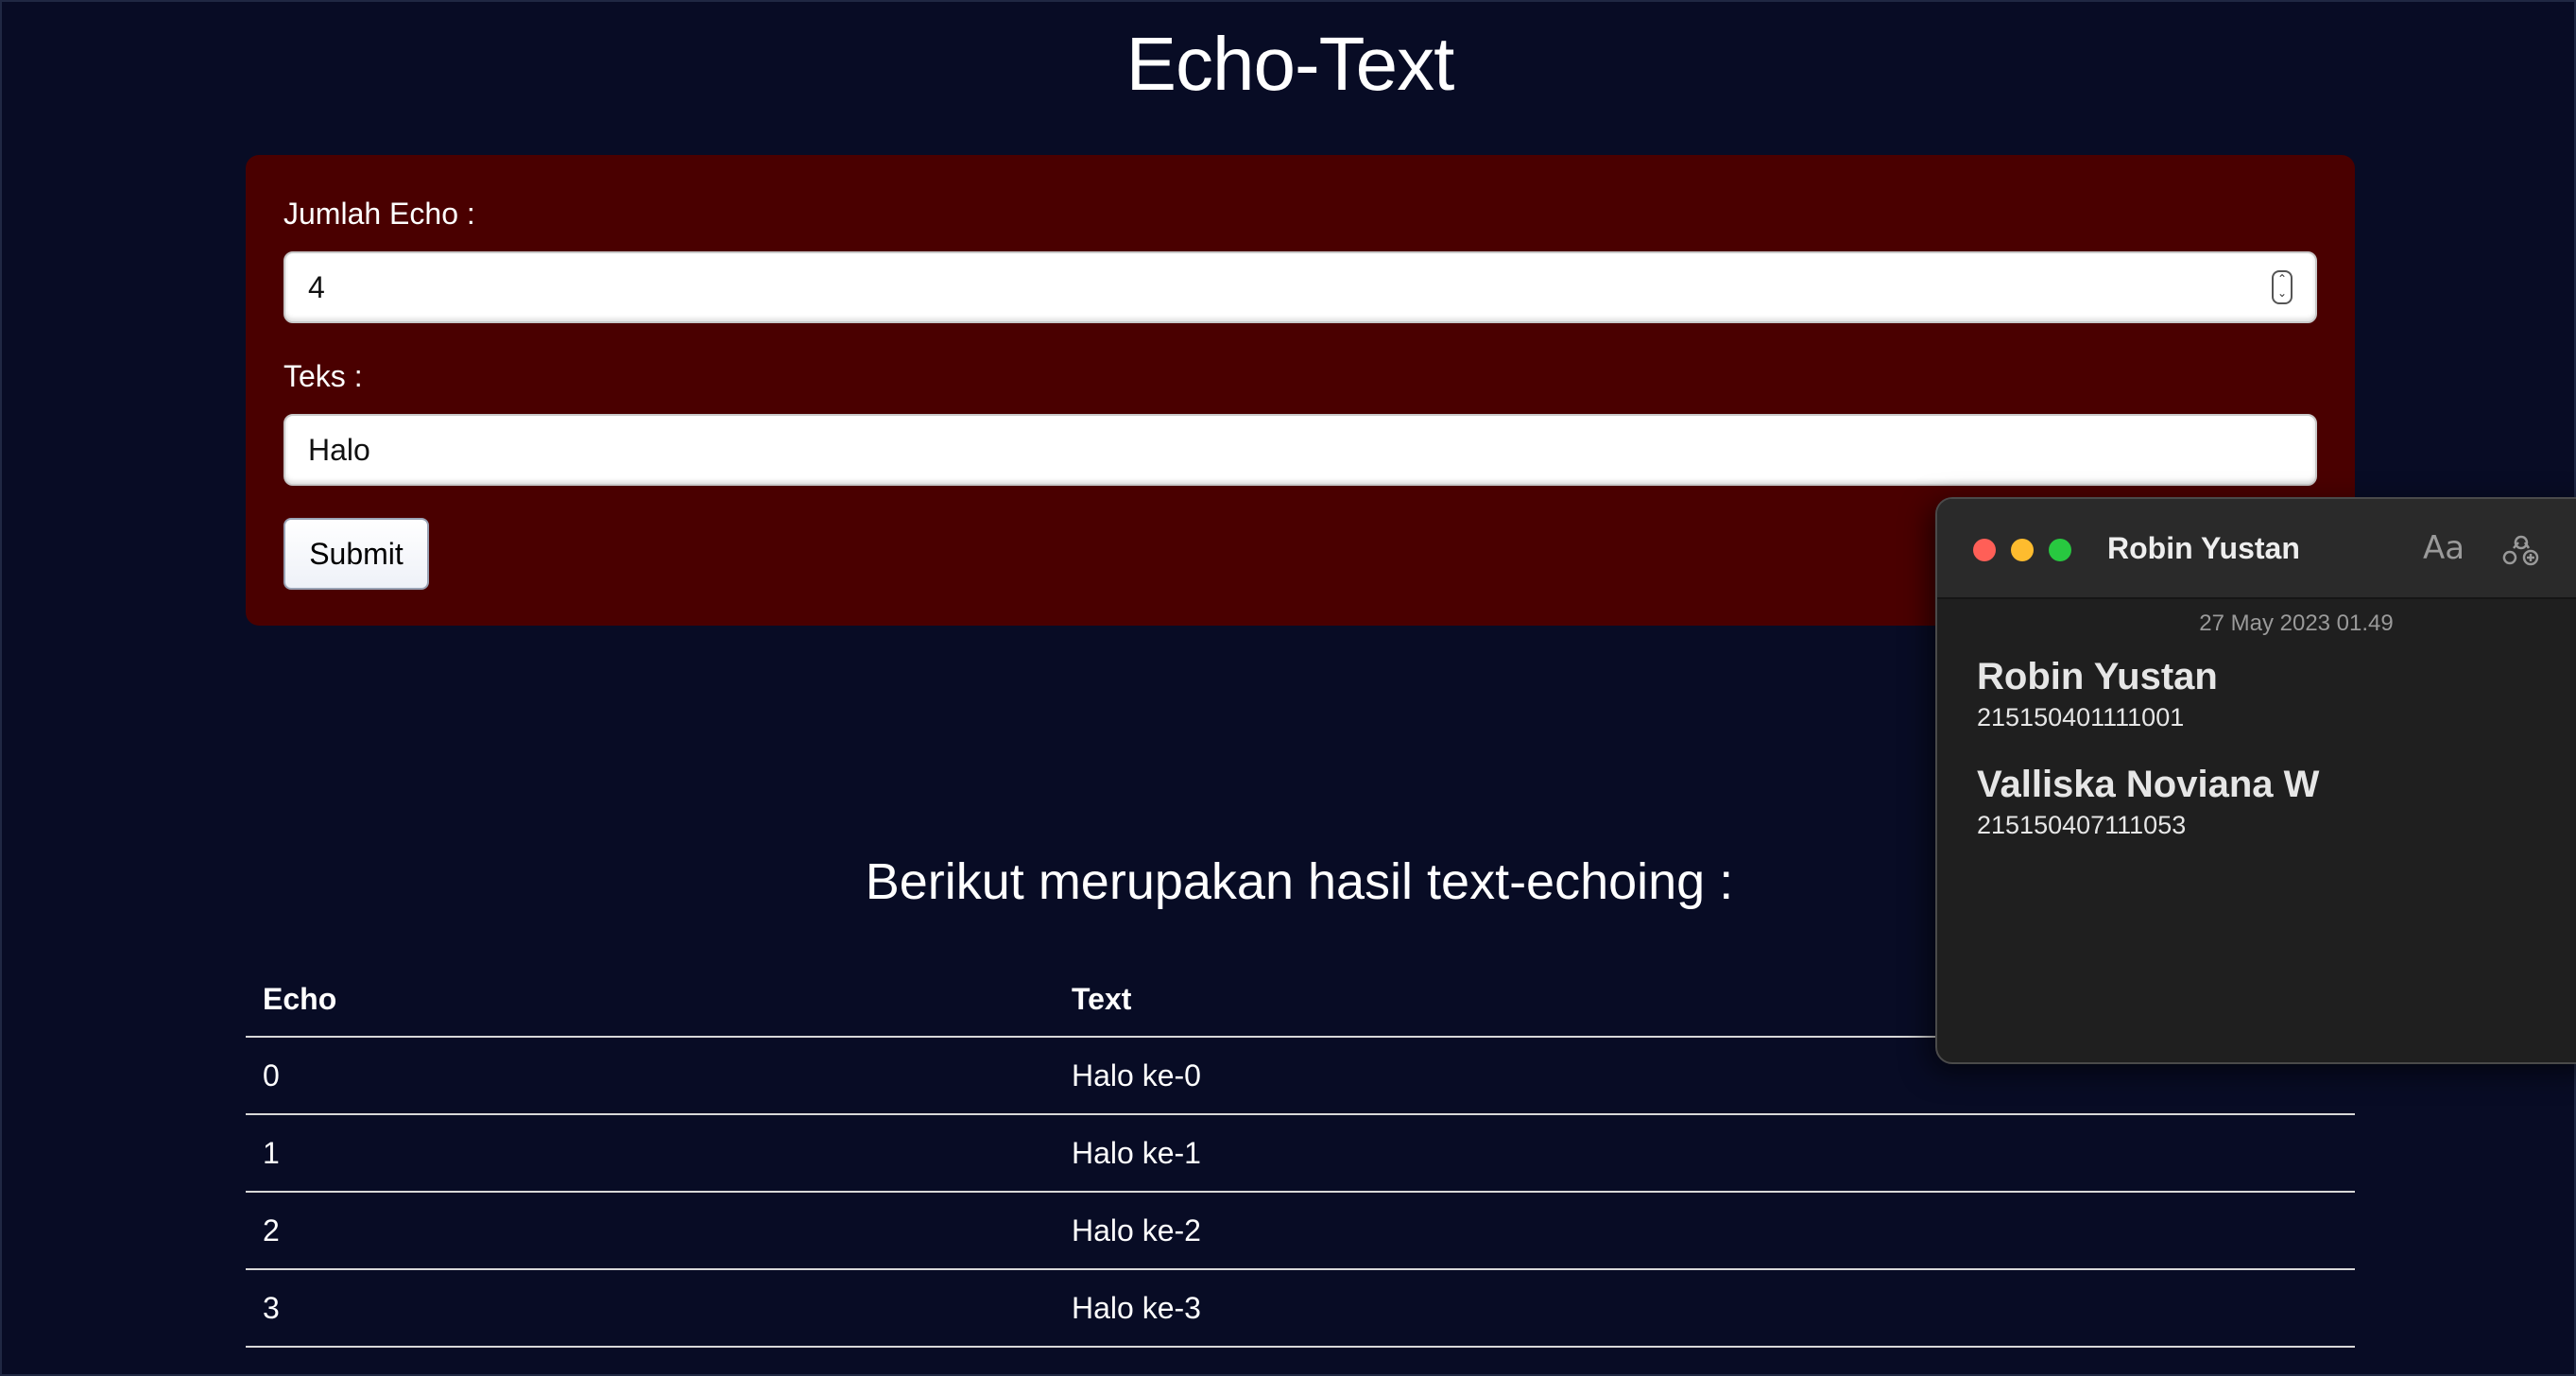 The height and width of the screenshot is (1376, 2576). I want to click on echo-cell: 1, so click(650, 1153).